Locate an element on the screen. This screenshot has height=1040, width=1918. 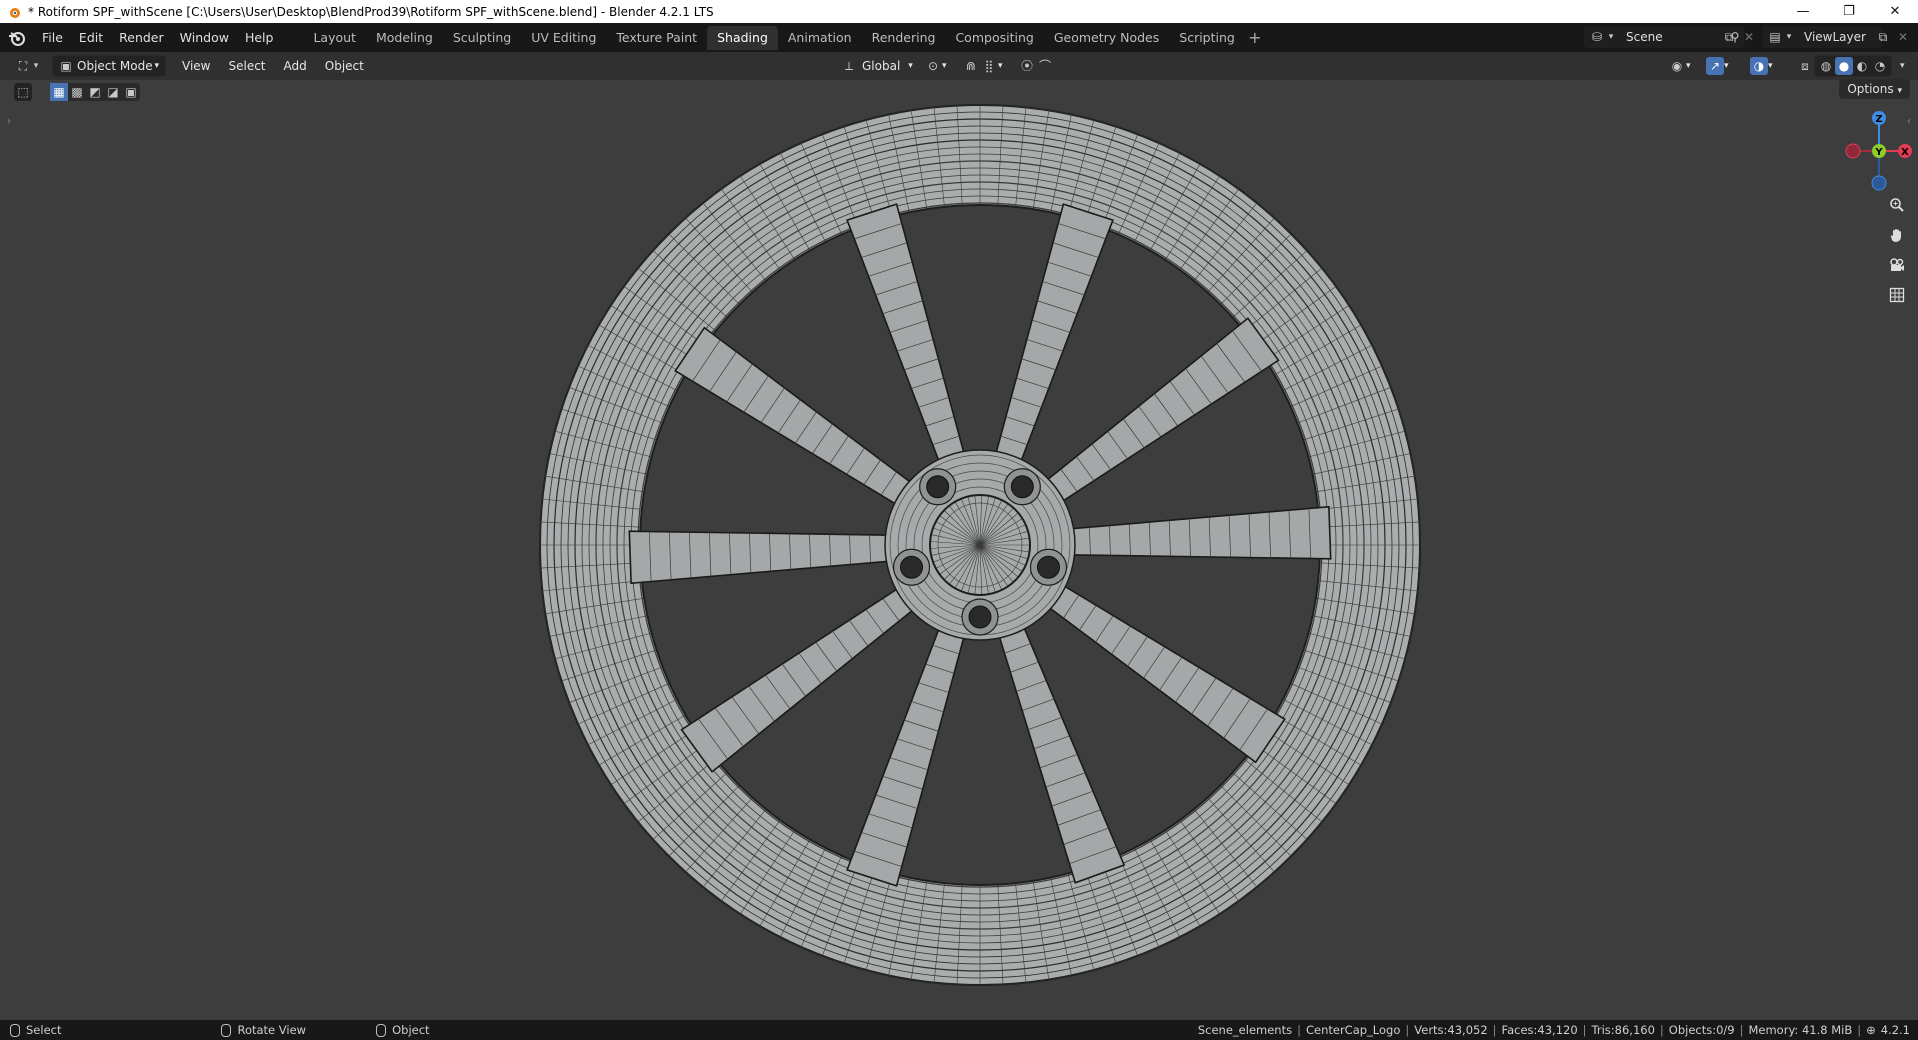
proportional-icon: ⦿ is located at coordinates (1026, 66).